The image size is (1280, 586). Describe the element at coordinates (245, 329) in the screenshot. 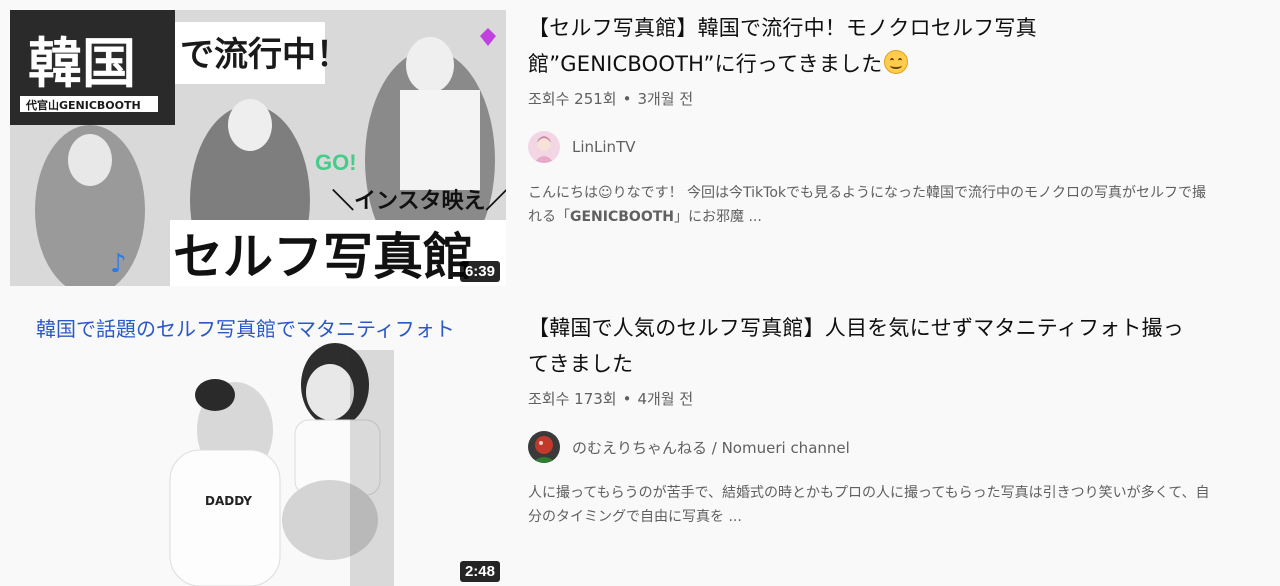

I see `thumb-text-caption: 韓国で話題のセルフ写真館でマタニティフォト` at that location.